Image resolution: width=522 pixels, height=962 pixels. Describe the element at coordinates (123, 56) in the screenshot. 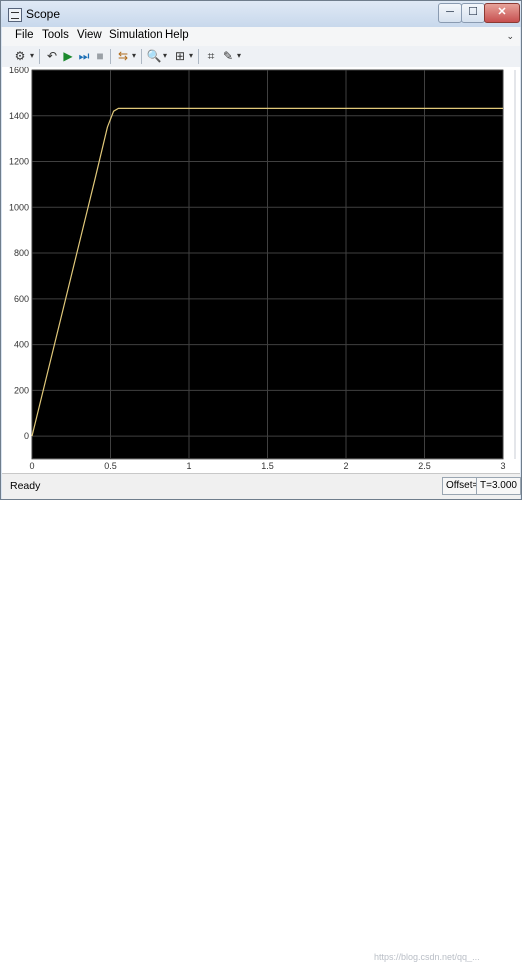

I see `highlight-block-icon: ⇆` at that location.